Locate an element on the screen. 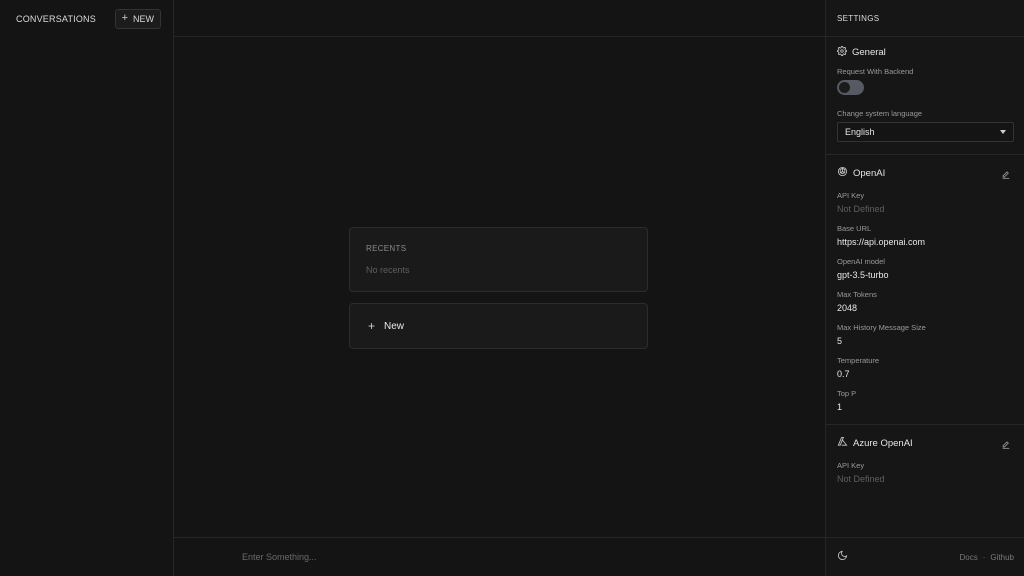  general-title: General is located at coordinates (869, 52).